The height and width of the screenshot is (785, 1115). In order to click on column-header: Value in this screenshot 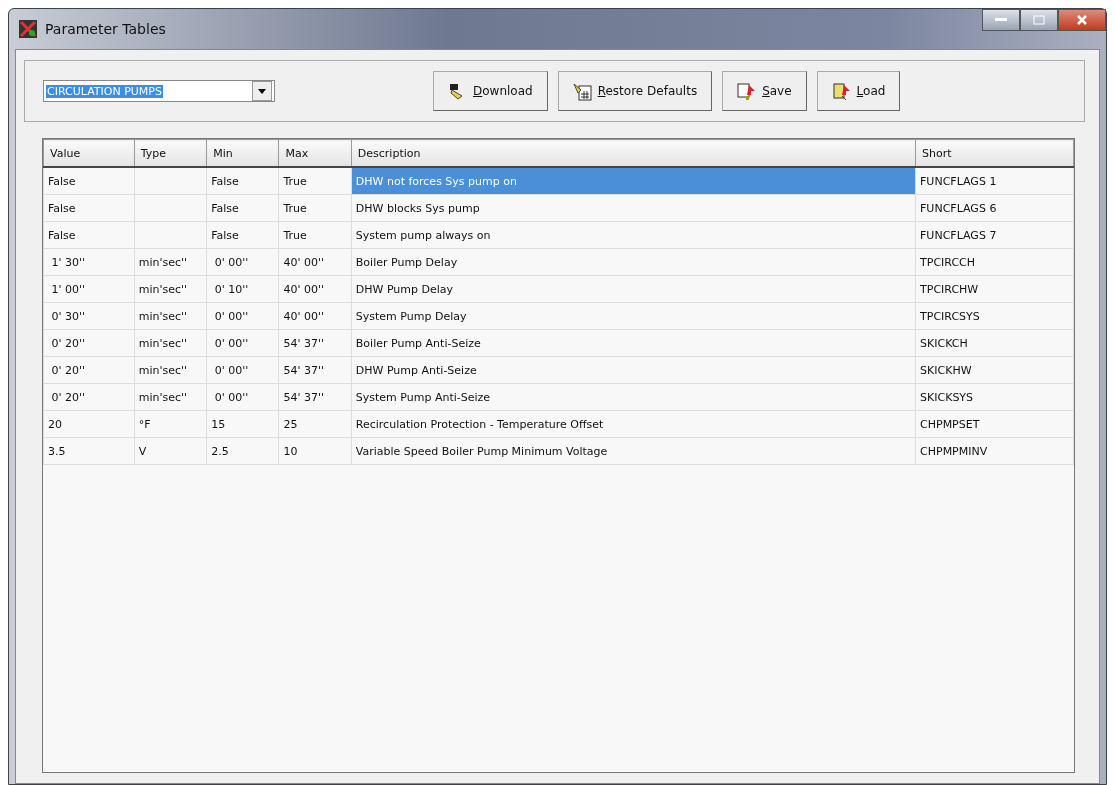, I will do `click(89, 153)`.